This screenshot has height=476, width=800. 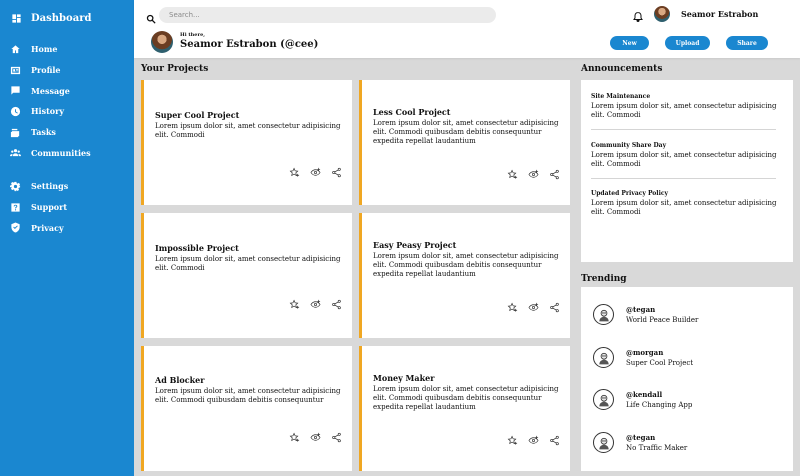 I want to click on trending-text: @tegan World Peace Builder, so click(x=662, y=314).